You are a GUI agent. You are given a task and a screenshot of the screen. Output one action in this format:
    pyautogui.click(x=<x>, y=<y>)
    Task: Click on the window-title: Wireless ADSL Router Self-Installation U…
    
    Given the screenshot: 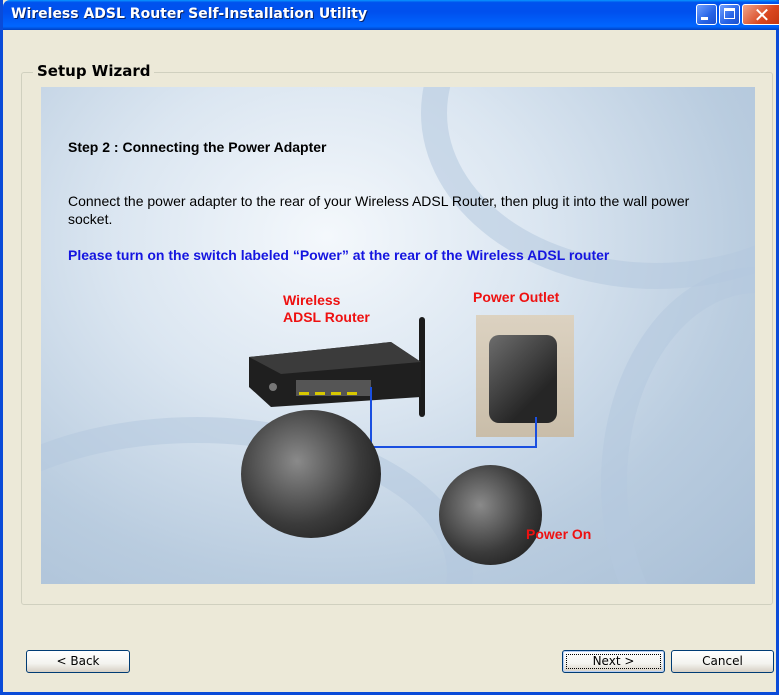 What is the action you would take?
    pyautogui.click(x=189, y=14)
    